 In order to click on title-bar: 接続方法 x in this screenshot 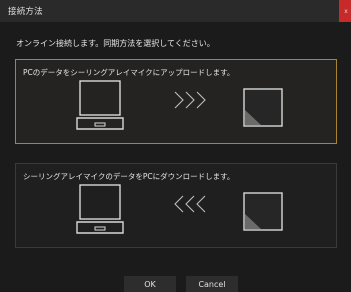, I will do `click(175, 11)`.